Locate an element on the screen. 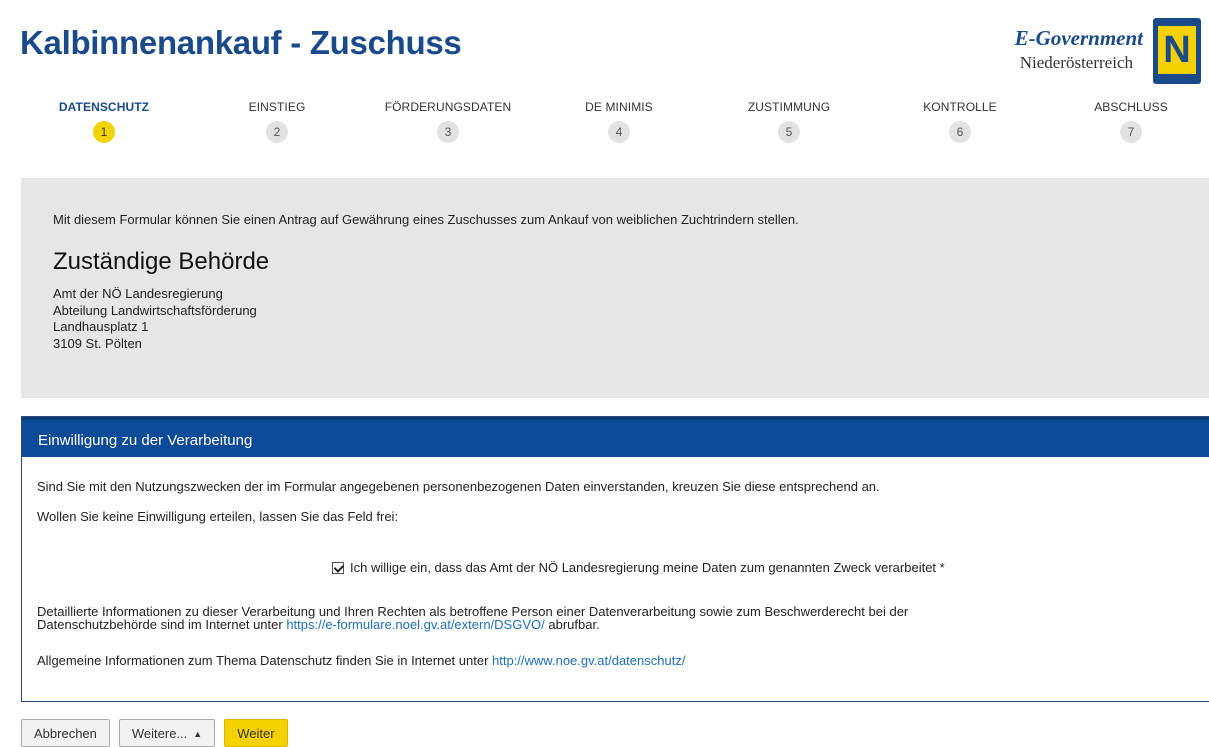 This screenshot has width=1209, height=747. step-number: 6 is located at coordinates (960, 132).